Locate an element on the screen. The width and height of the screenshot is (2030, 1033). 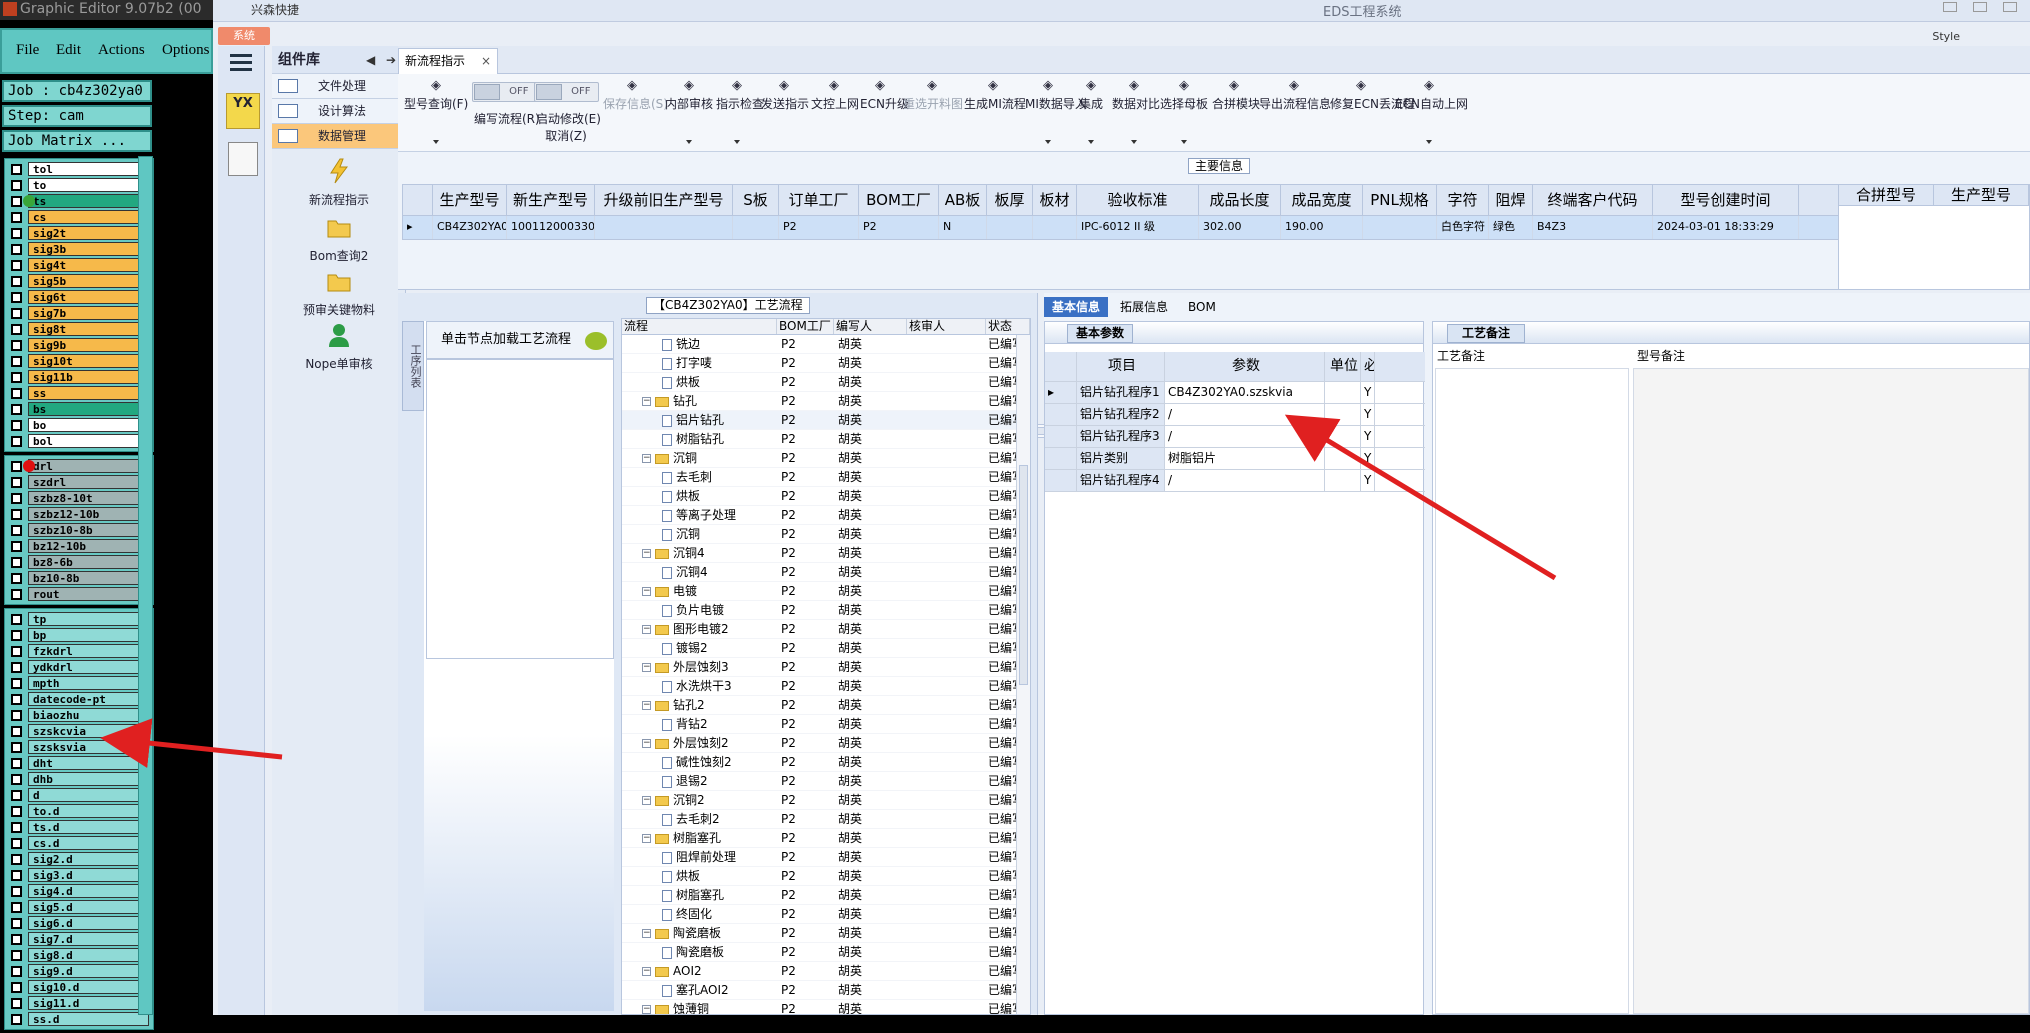
flow-row: 负片电镀 P2 胡英 已编写 is located at coordinates (826, 610).